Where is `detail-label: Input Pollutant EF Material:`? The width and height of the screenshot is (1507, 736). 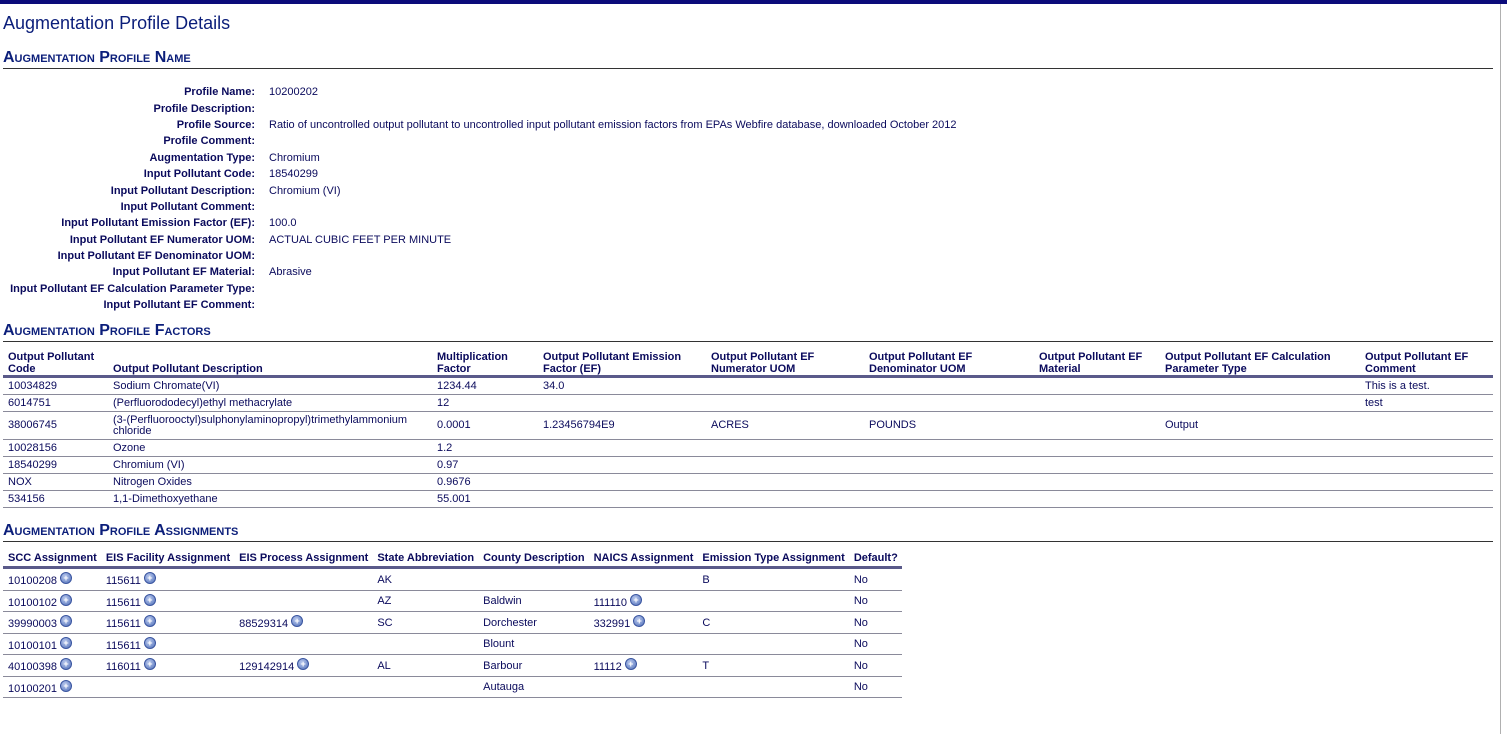
detail-label: Input Pollutant EF Material: is located at coordinates (183, 272).